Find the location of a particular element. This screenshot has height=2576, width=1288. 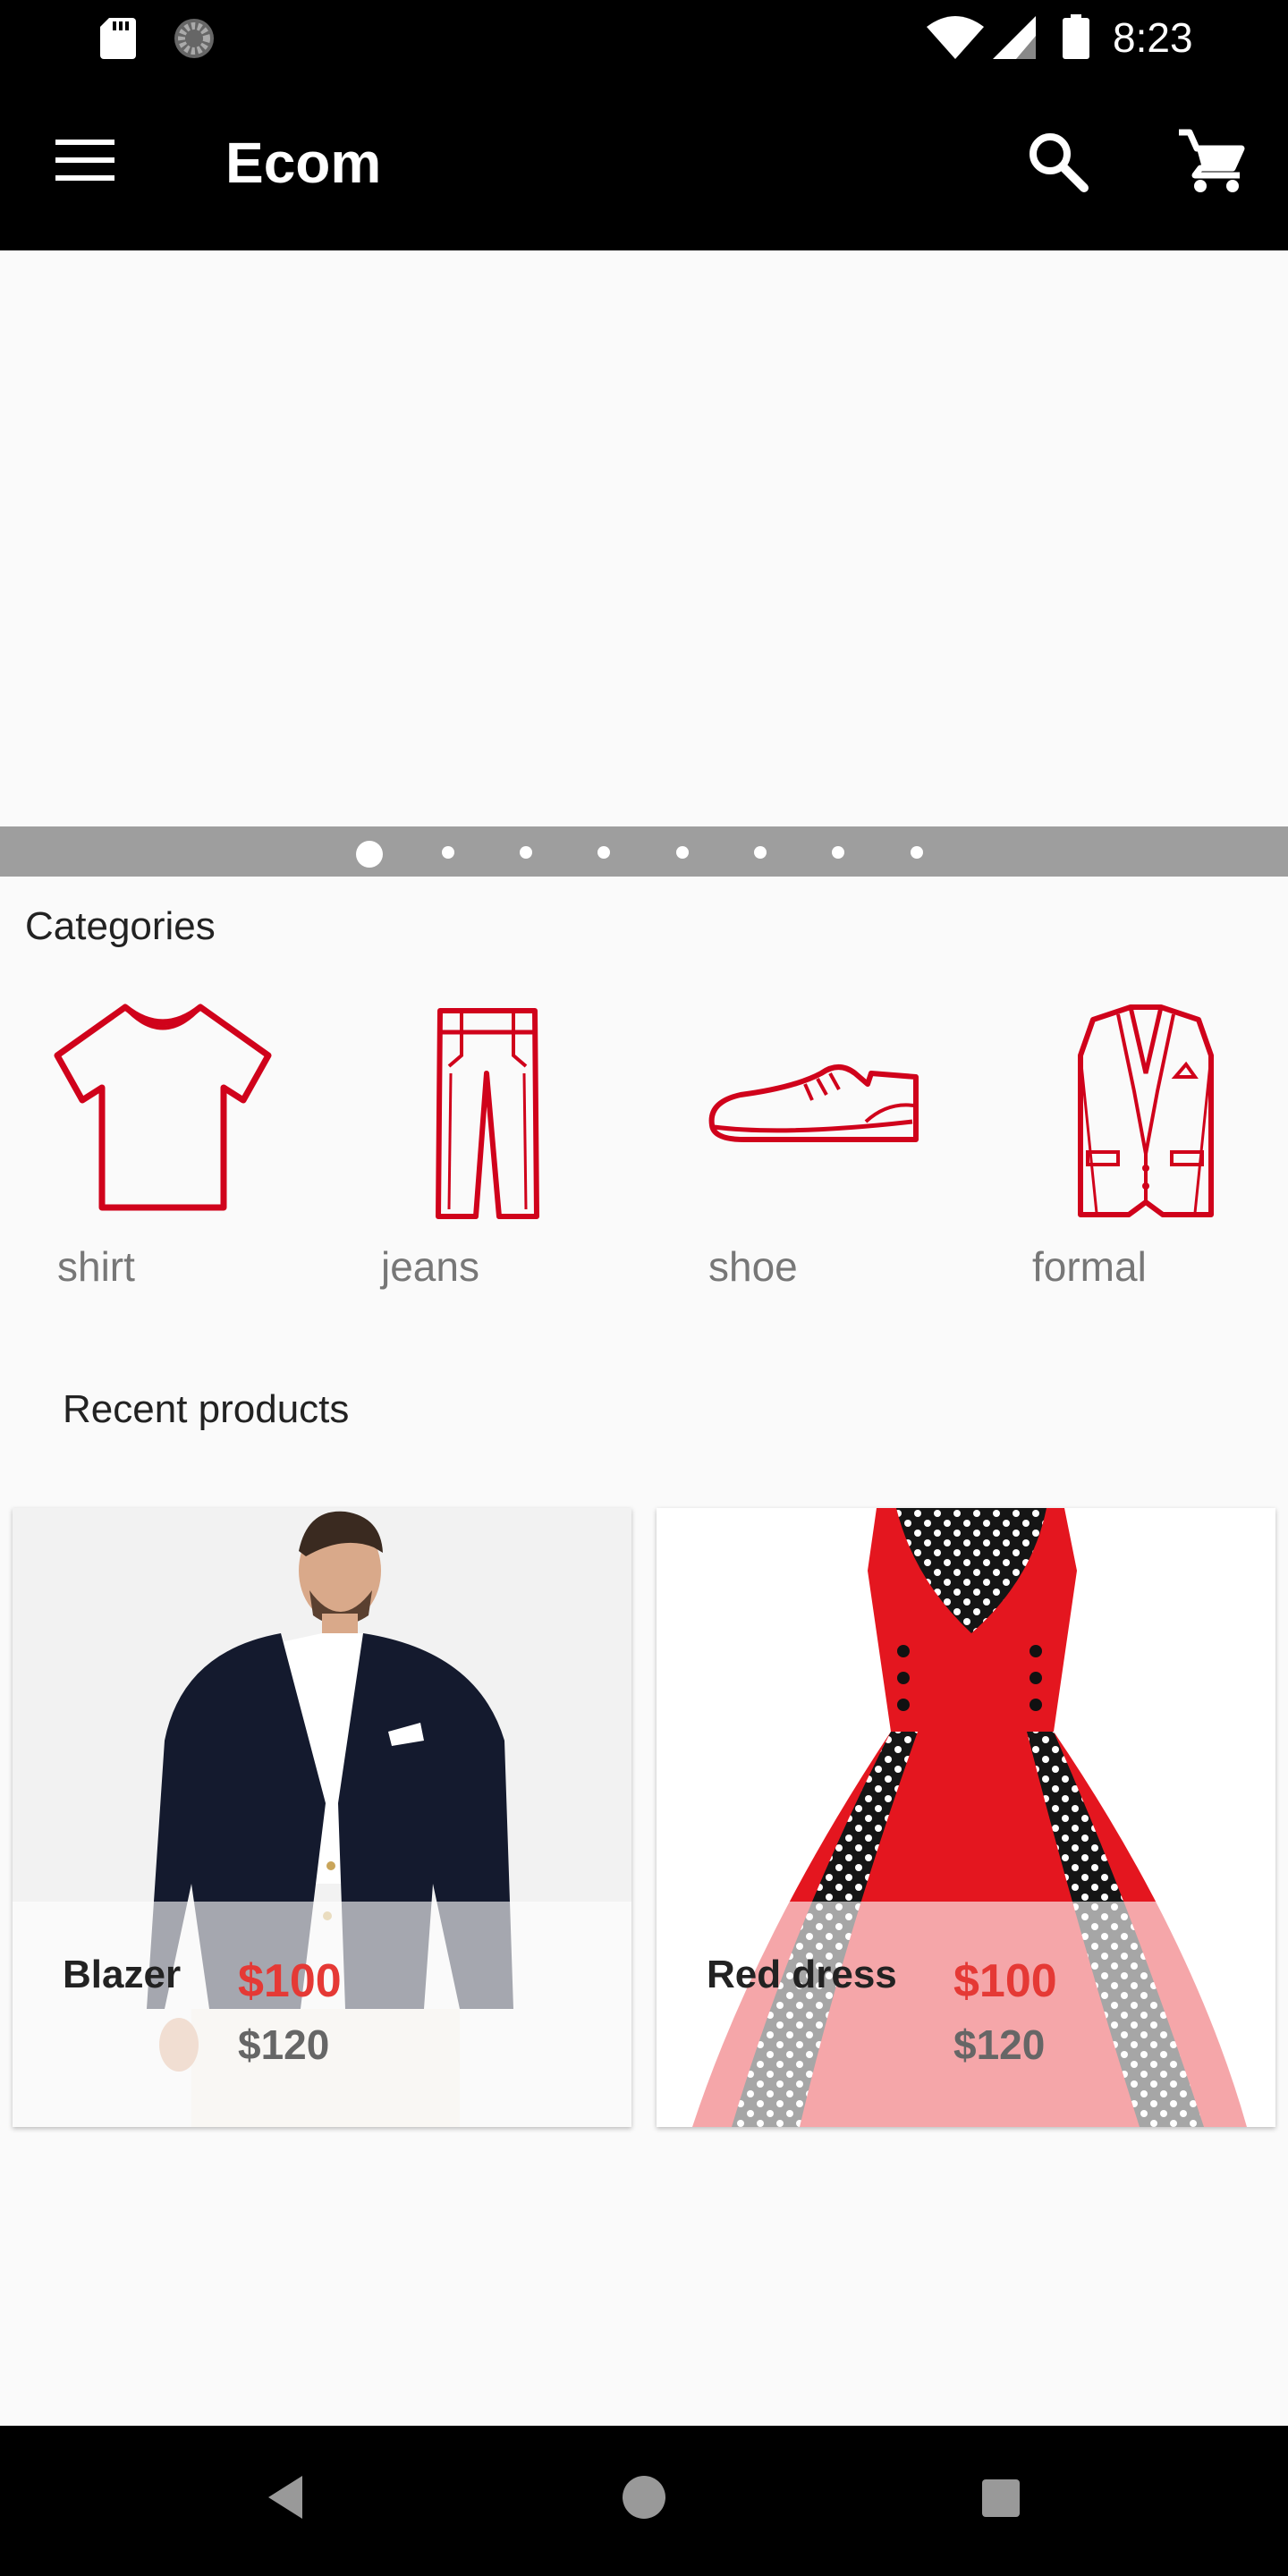

category-label: shoe is located at coordinates (753, 1266).